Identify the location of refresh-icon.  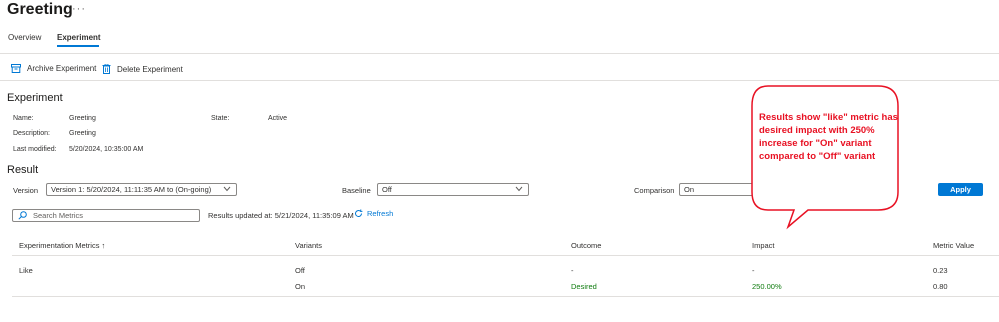
(359, 213).